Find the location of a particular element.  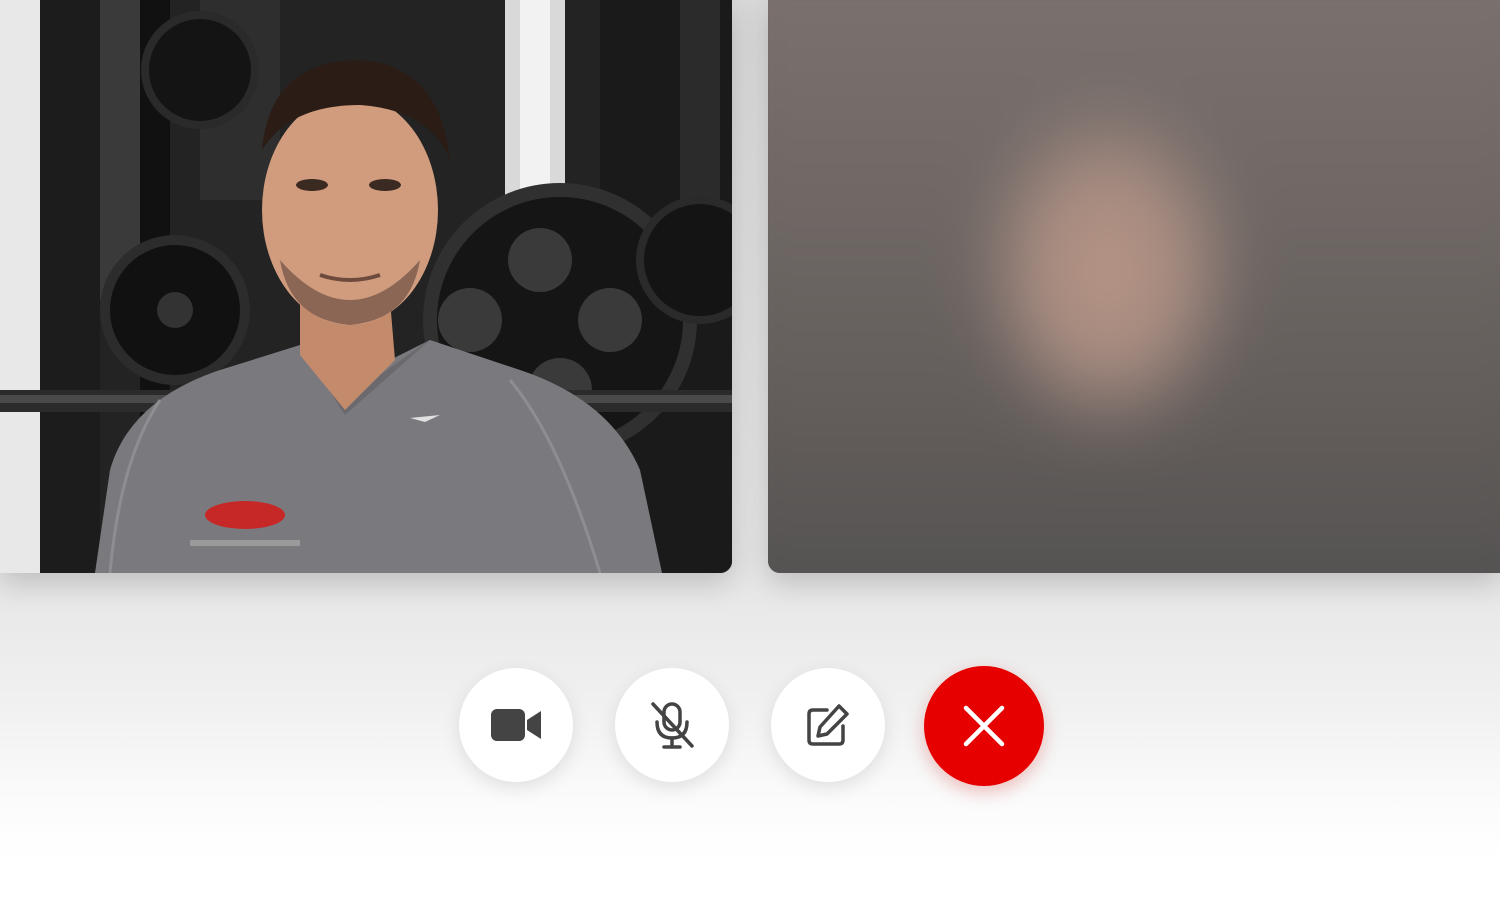

edit-icon is located at coordinates (828, 725).